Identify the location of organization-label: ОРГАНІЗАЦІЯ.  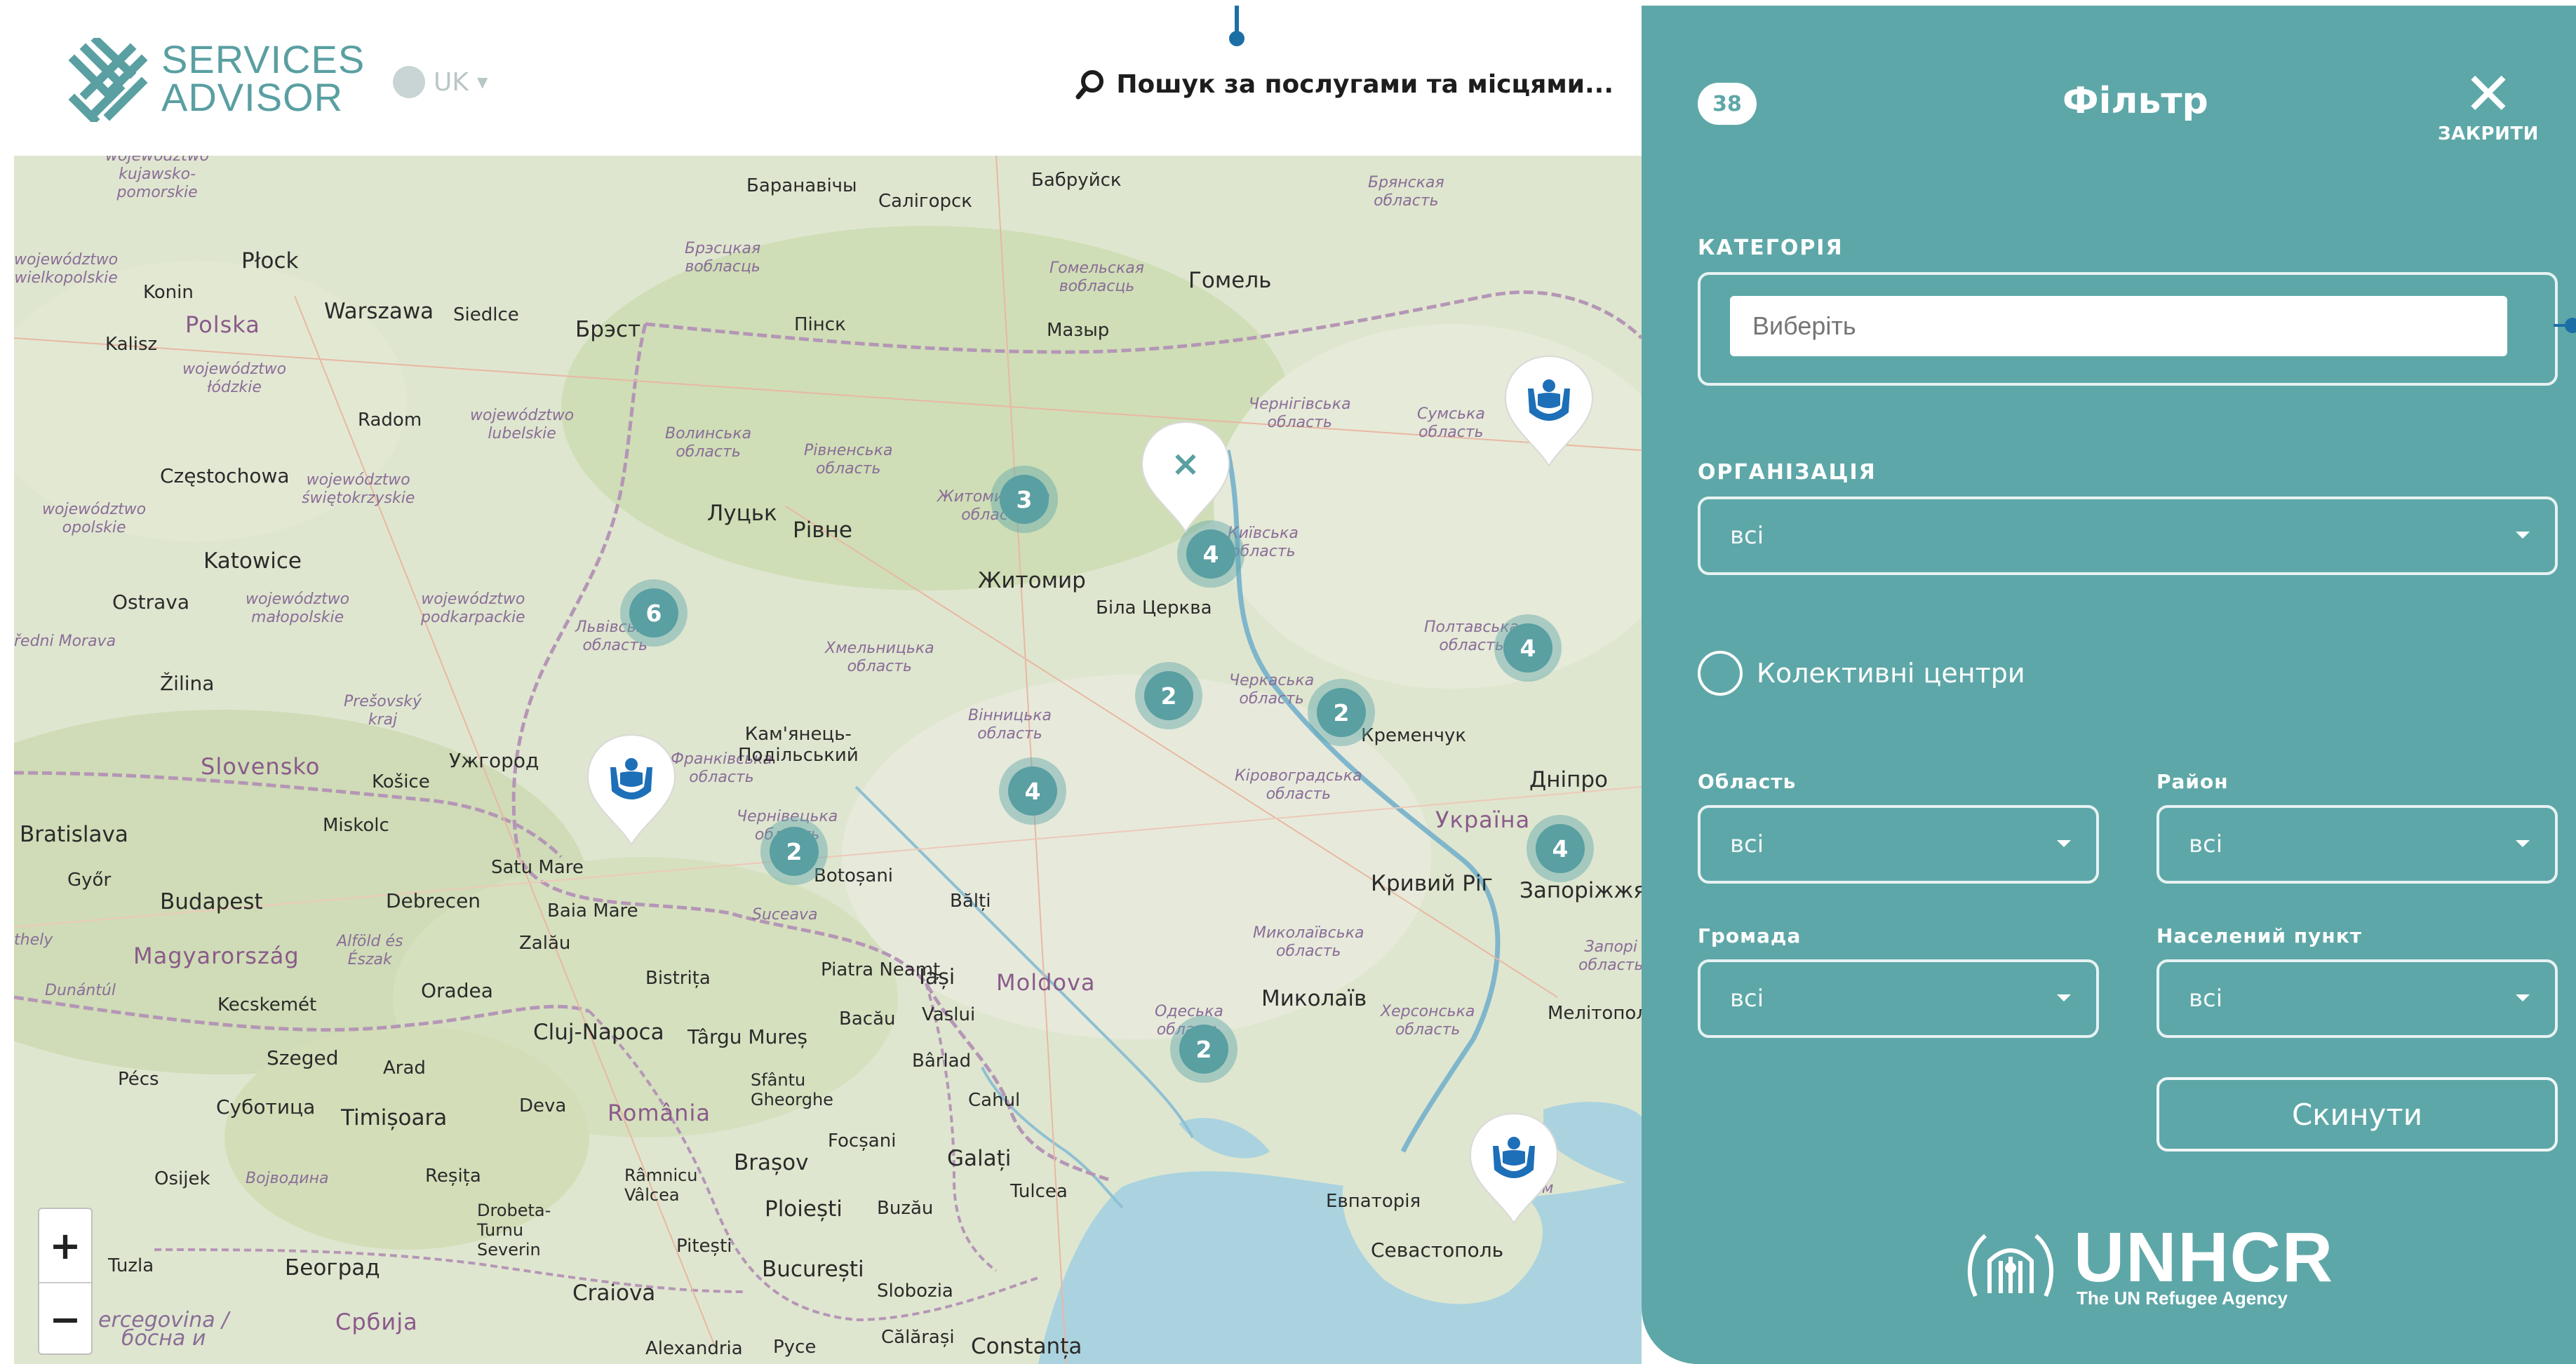
(1787, 472).